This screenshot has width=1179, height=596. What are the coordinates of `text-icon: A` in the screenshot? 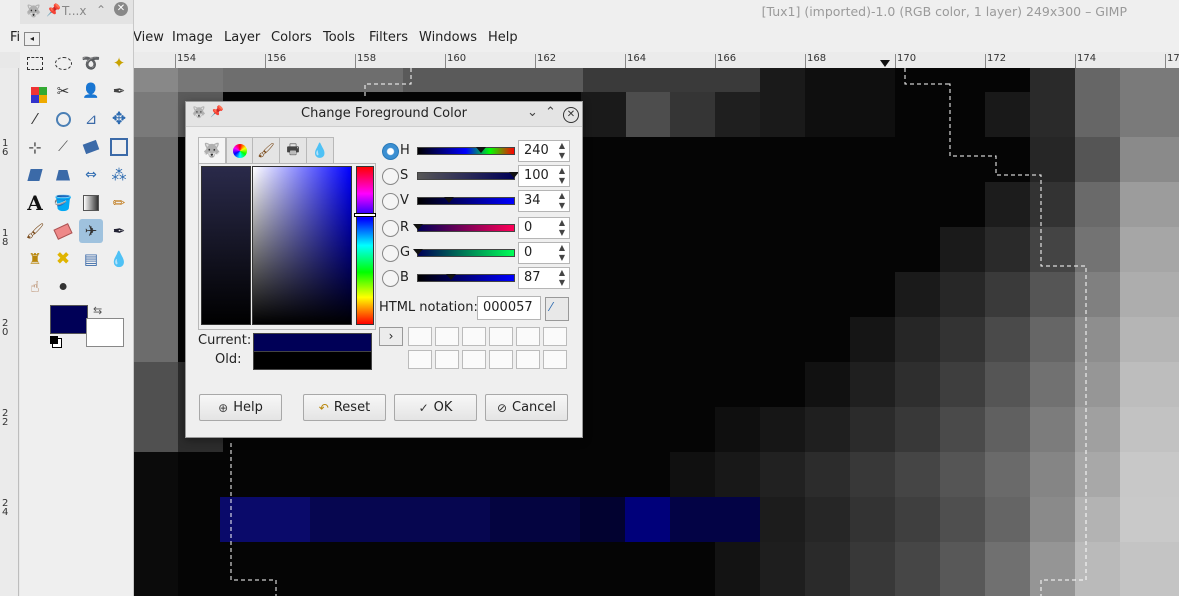 It's located at (35, 203).